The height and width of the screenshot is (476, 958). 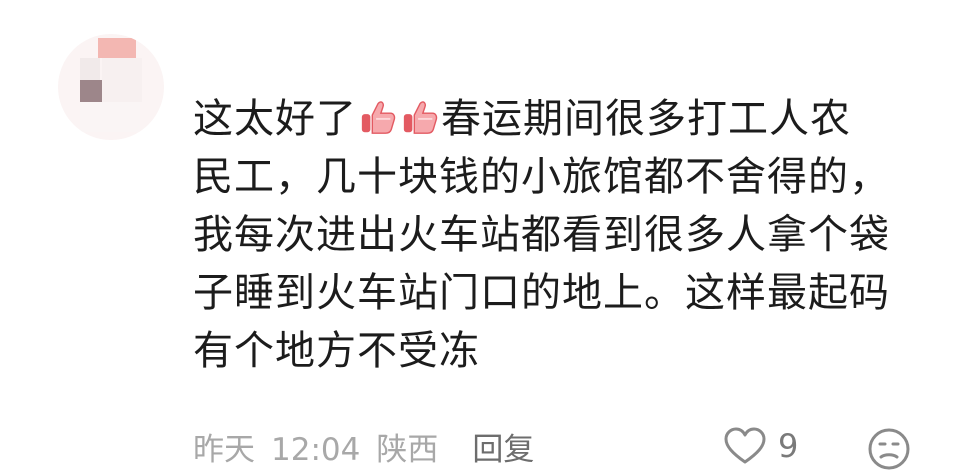 I want to click on avatar, so click(x=111, y=87).